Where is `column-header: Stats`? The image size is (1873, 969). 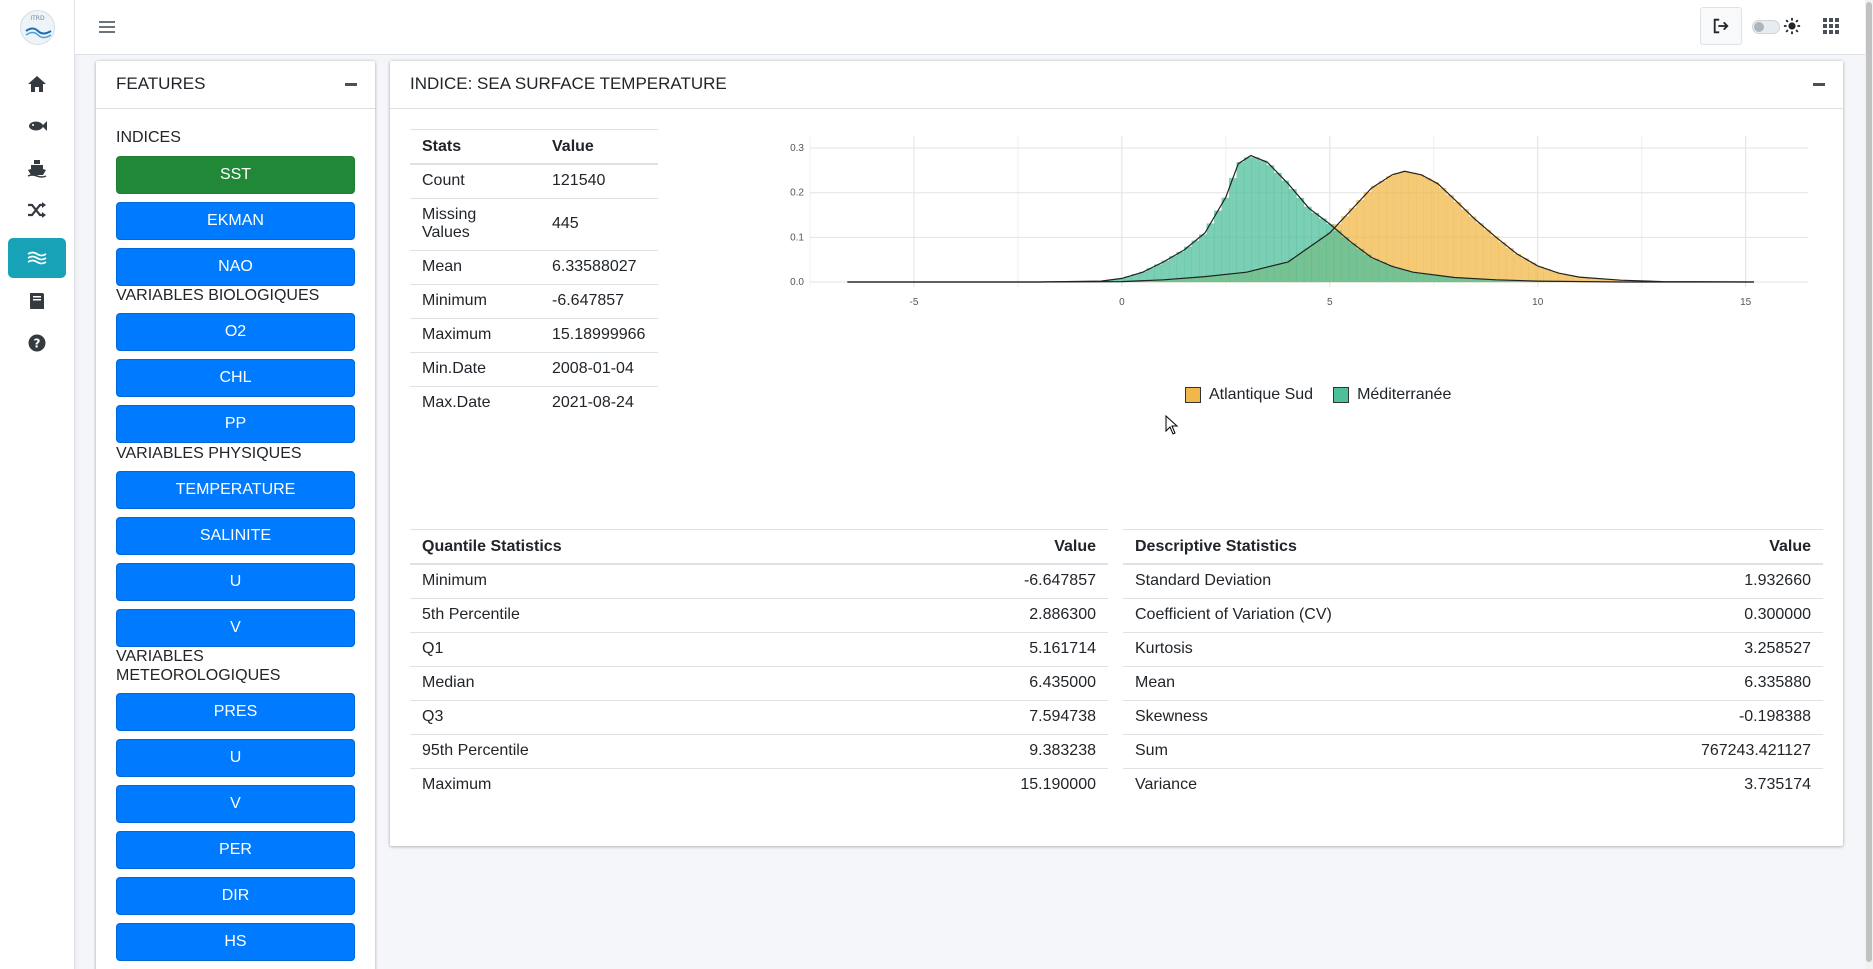
column-header: Stats is located at coordinates (475, 147).